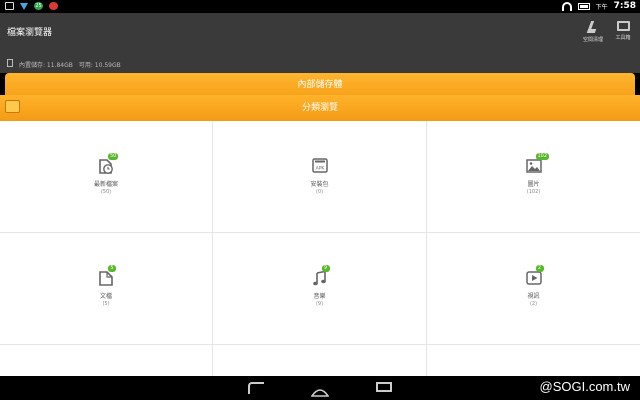 The image size is (640, 400). What do you see at coordinates (9, 6) in the screenshot?
I see `gallery-notification-icon` at bounding box center [9, 6].